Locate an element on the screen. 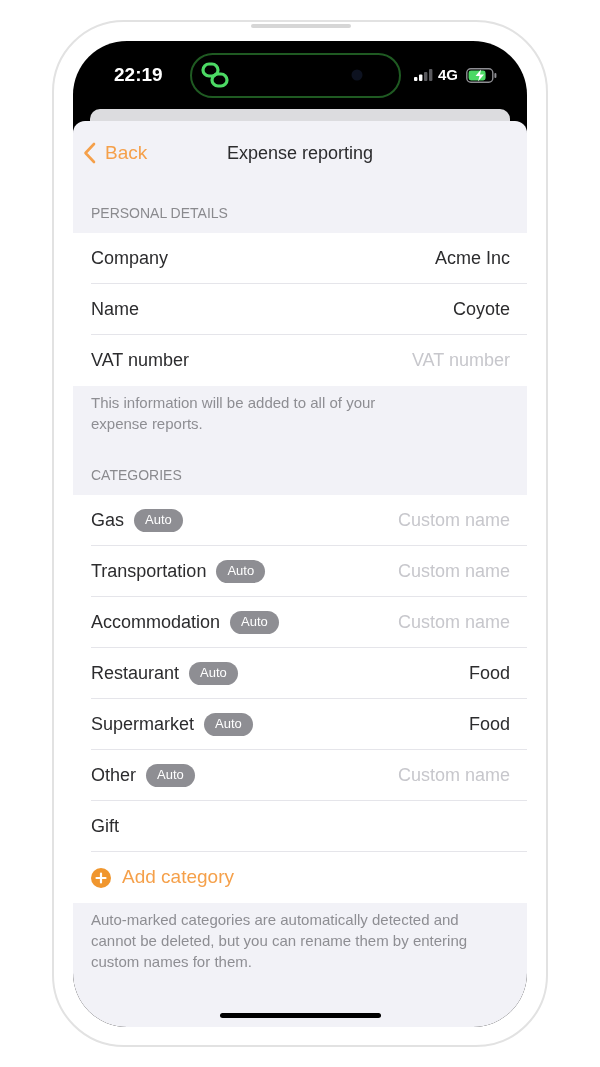 The width and height of the screenshot is (600, 1067). row-label: Name is located at coordinates (115, 309).